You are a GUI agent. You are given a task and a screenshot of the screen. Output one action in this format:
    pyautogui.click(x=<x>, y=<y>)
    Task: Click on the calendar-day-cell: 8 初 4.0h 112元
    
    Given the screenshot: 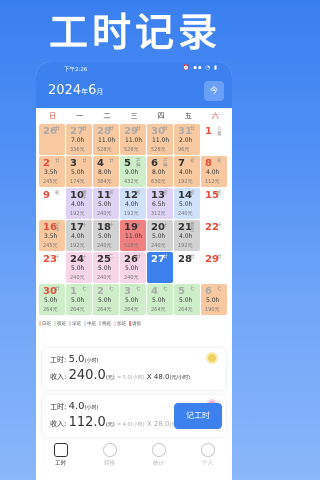 What is the action you would take?
    pyautogui.click(x=214, y=171)
    